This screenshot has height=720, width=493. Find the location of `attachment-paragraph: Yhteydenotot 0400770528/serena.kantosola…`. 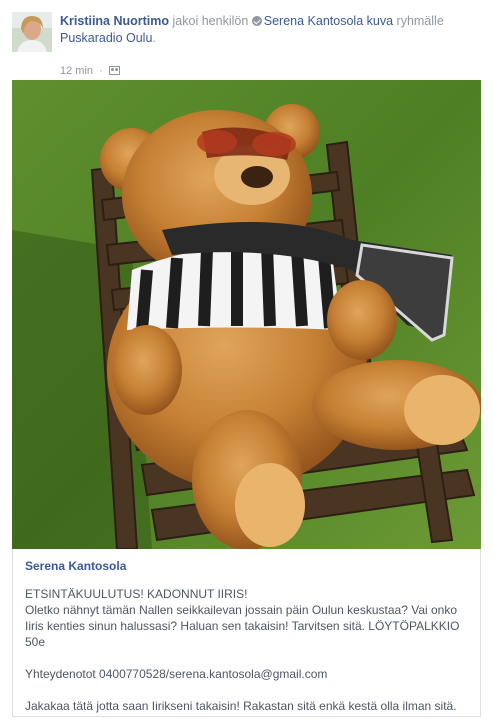

attachment-paragraph: Yhteydenotot 0400770528/serena.kantosola… is located at coordinates (176, 674).